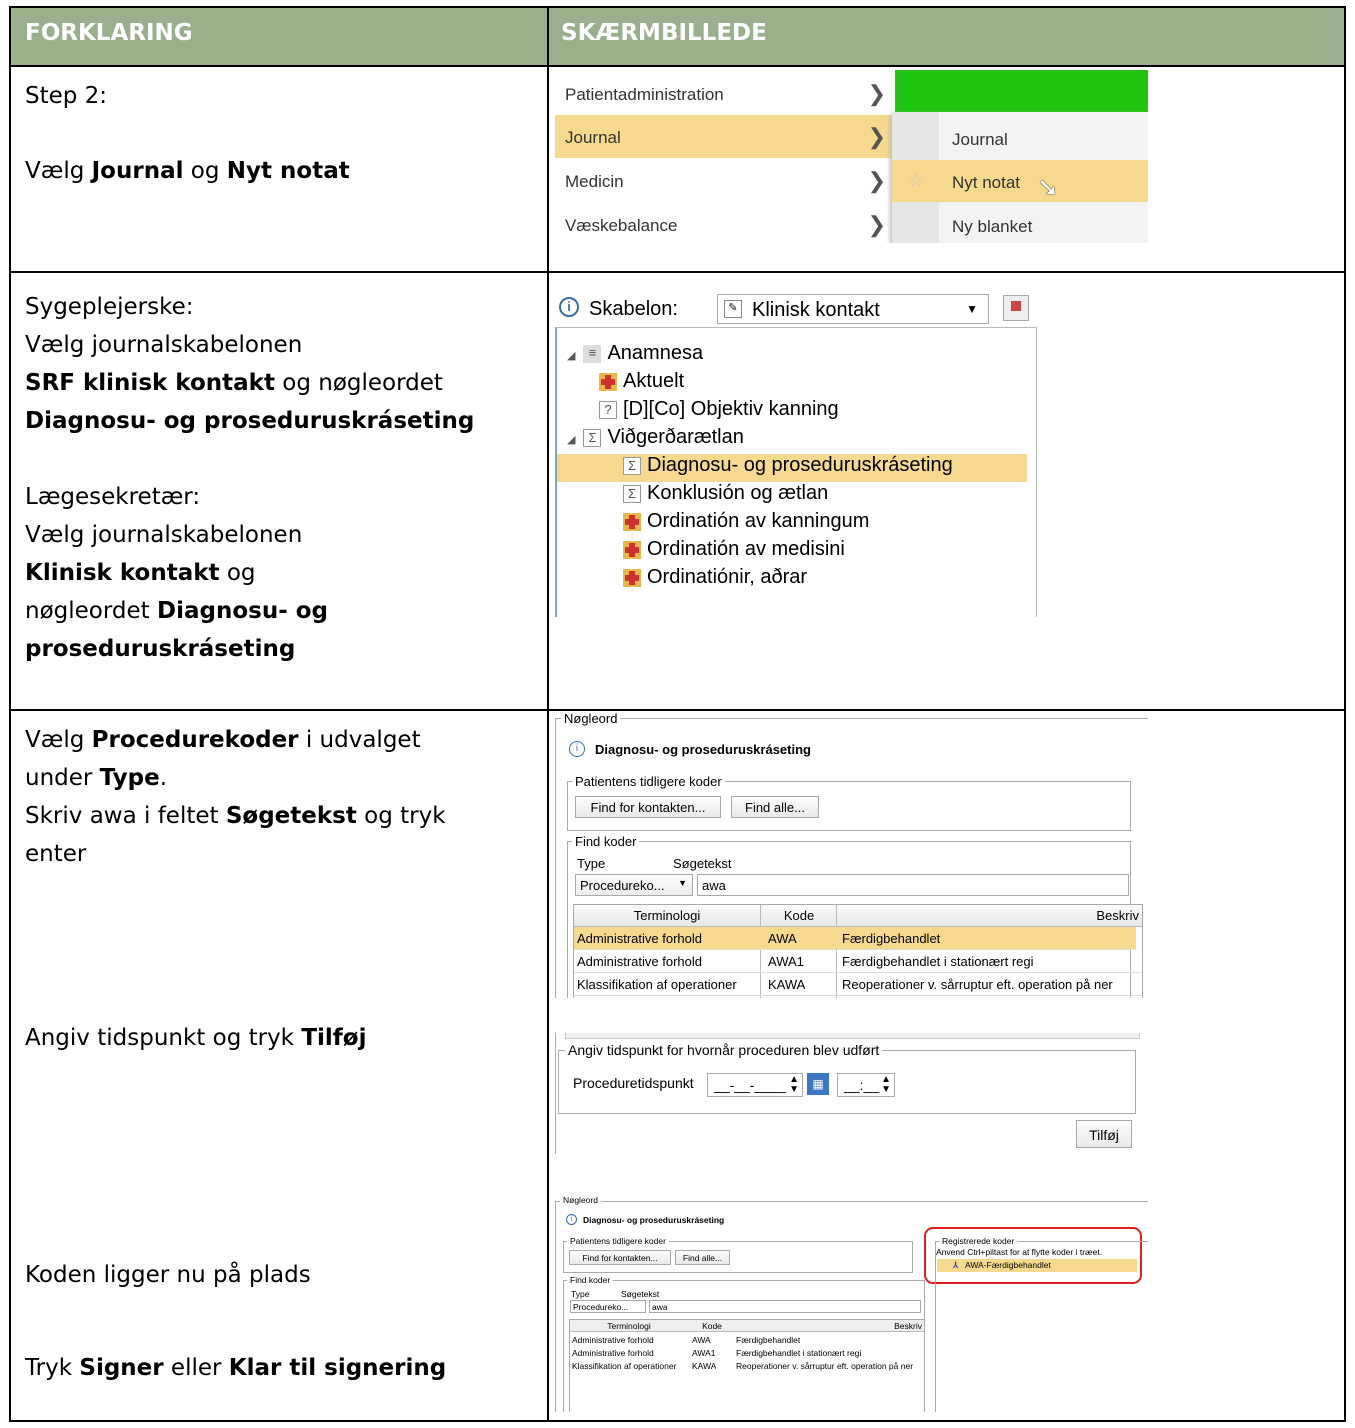 The image size is (1355, 1428). Describe the element at coordinates (196, 1038) in the screenshot. I see `row3-time-instruction: Angiv tidspunkt og tryk Tilføj` at that location.